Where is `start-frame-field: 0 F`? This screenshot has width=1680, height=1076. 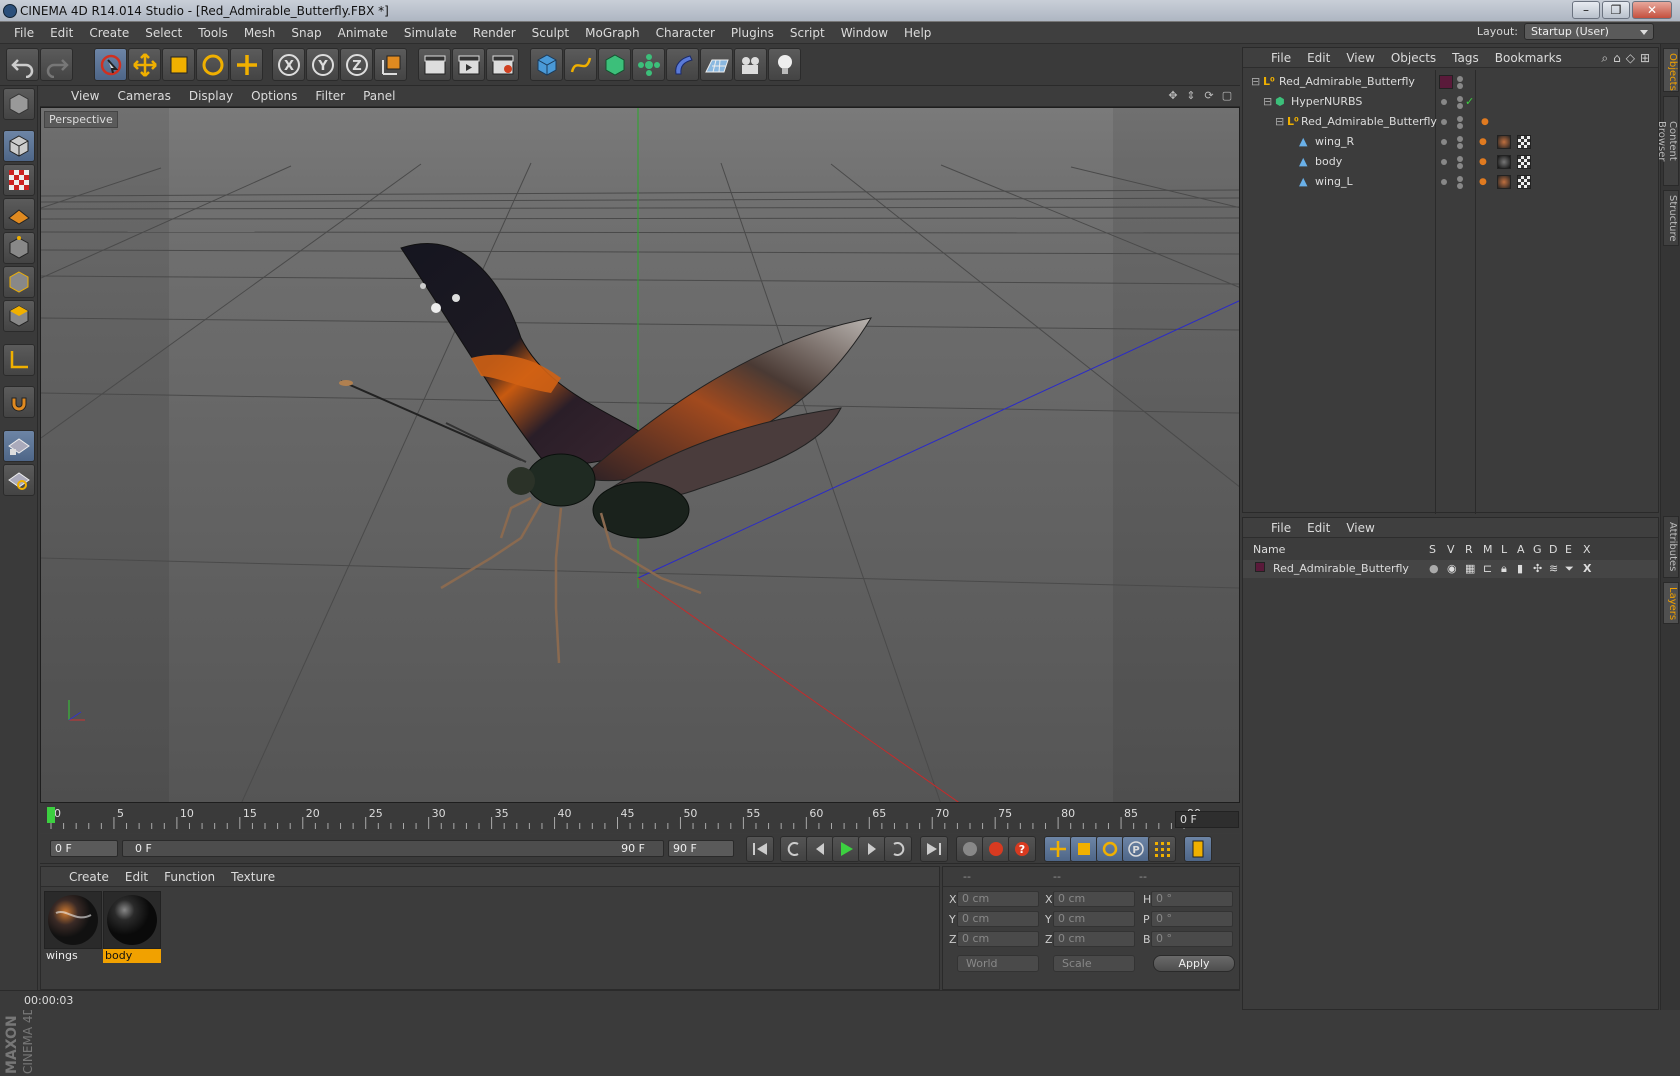
start-frame-field: 0 F is located at coordinates (84, 848).